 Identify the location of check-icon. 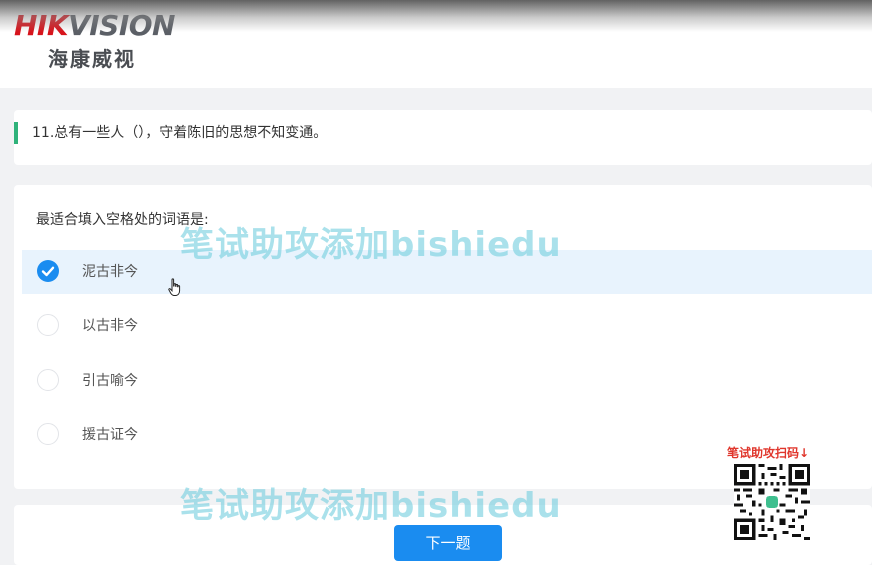
(48, 271).